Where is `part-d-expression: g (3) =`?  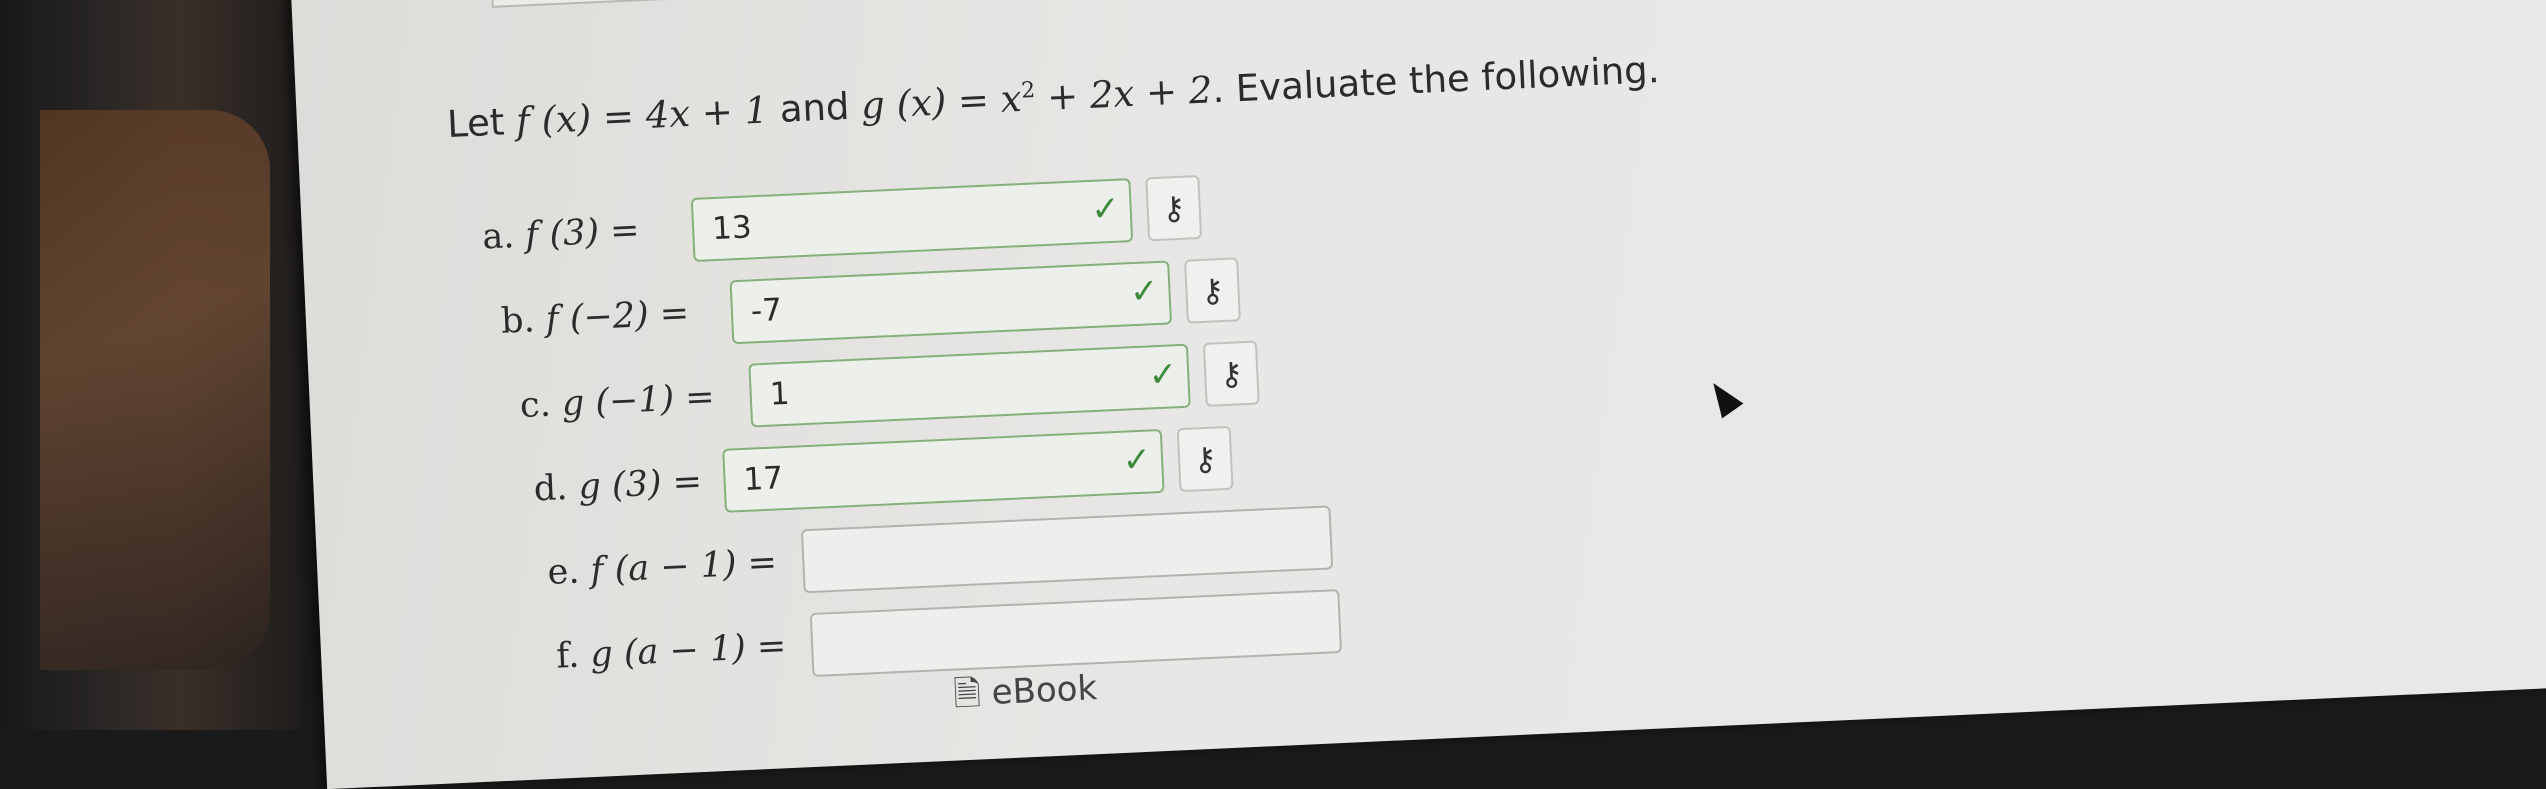
part-d-expression: g (3) = is located at coordinates (640, 484).